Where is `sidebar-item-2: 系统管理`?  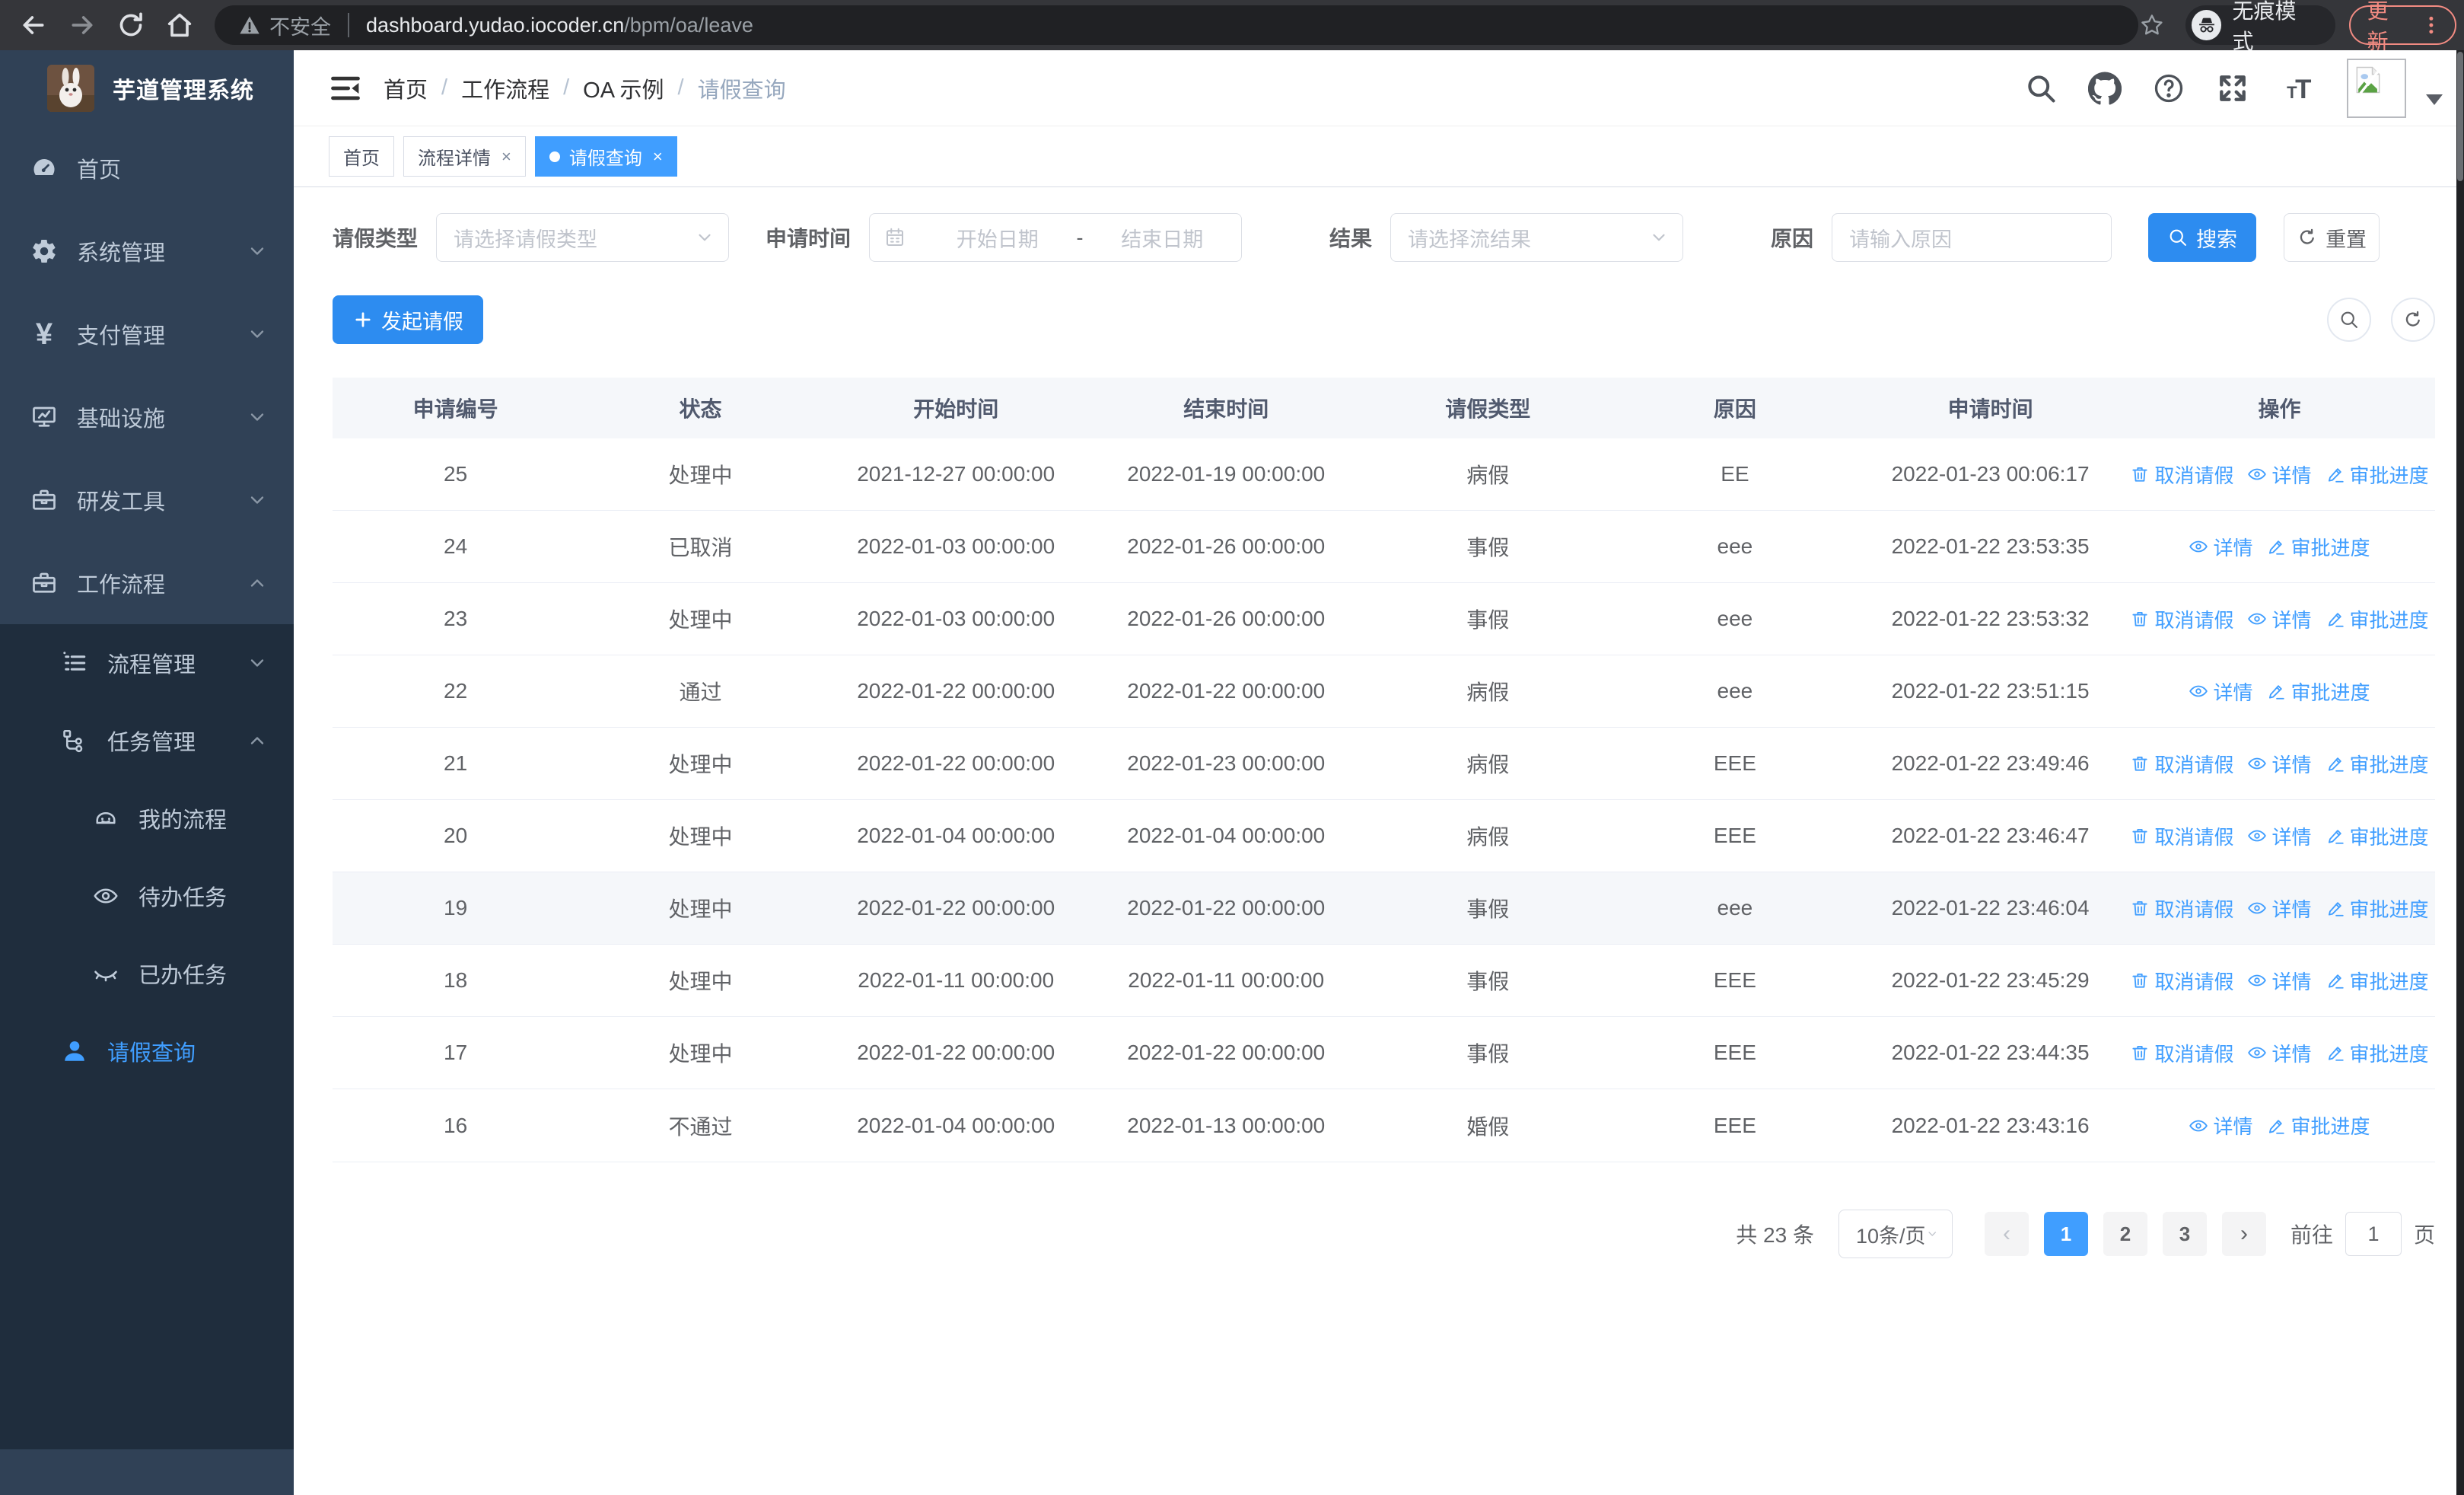 sidebar-item-2: 系统管理 is located at coordinates (147, 250).